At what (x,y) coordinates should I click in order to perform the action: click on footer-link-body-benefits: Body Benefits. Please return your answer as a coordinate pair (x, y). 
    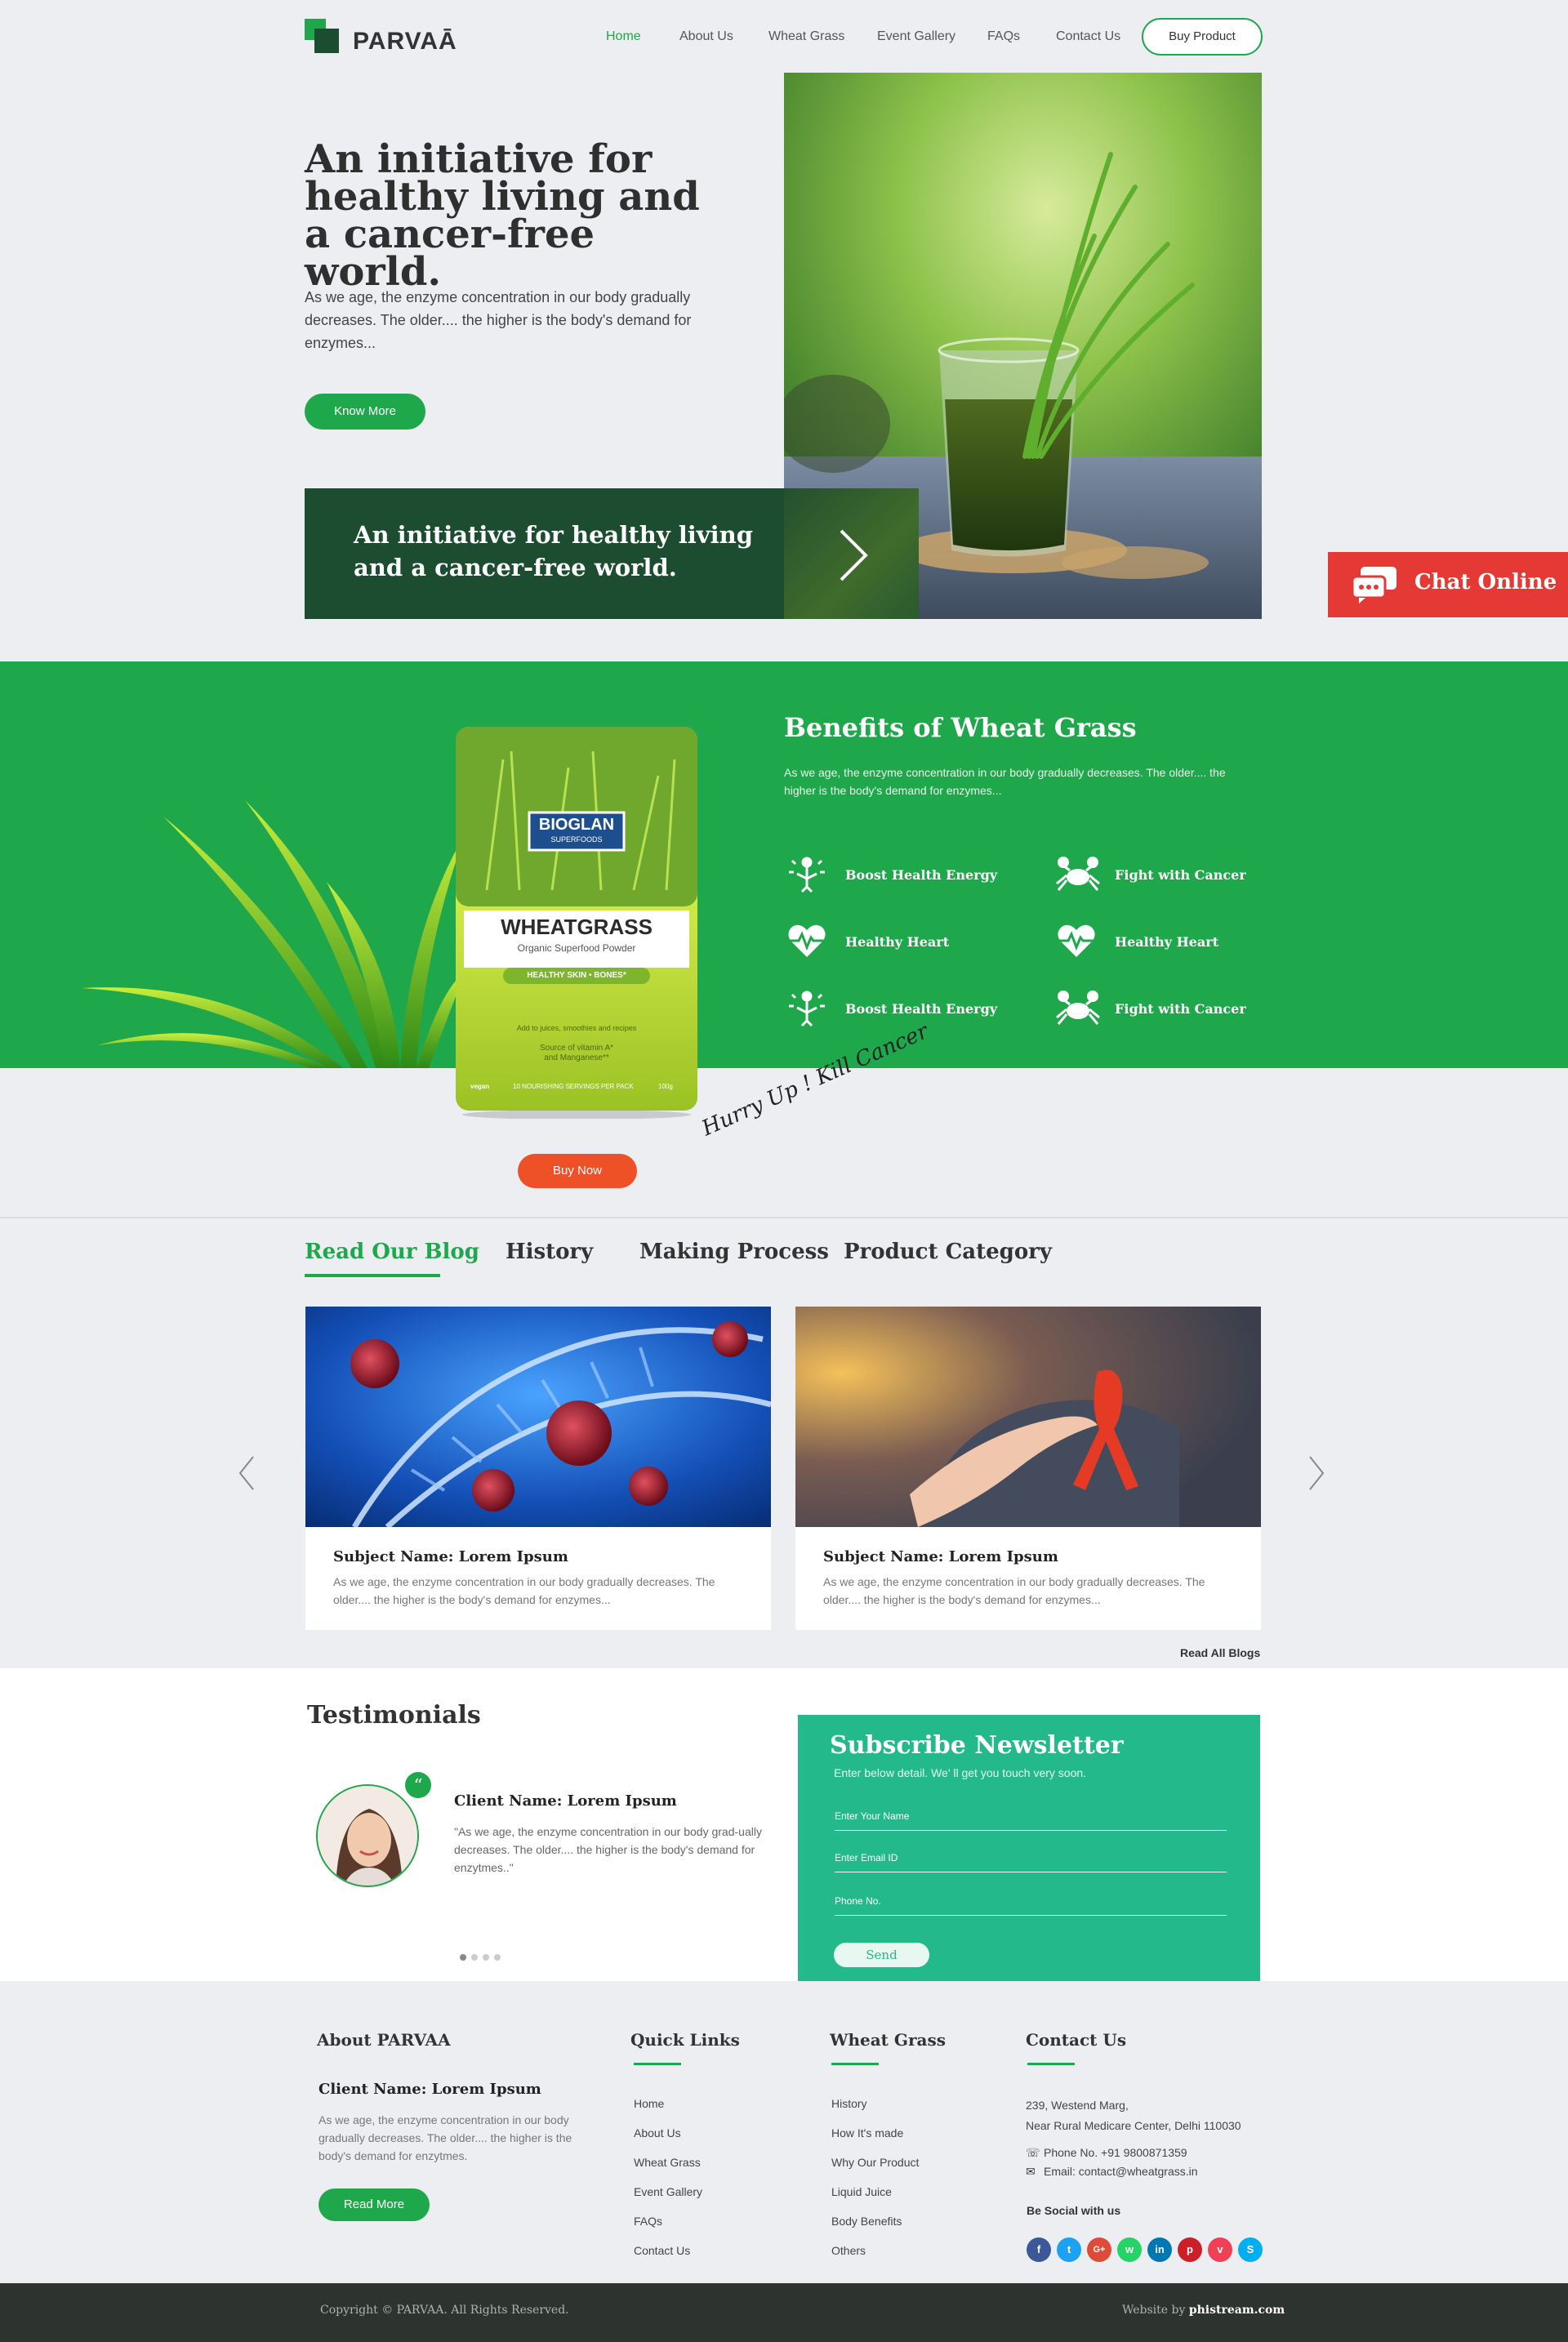
    Looking at the image, I should click on (866, 2221).